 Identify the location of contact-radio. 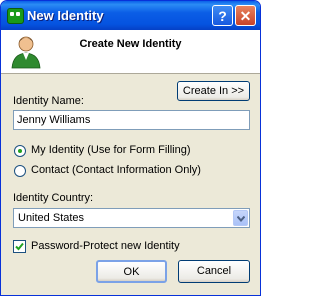
(20, 171).